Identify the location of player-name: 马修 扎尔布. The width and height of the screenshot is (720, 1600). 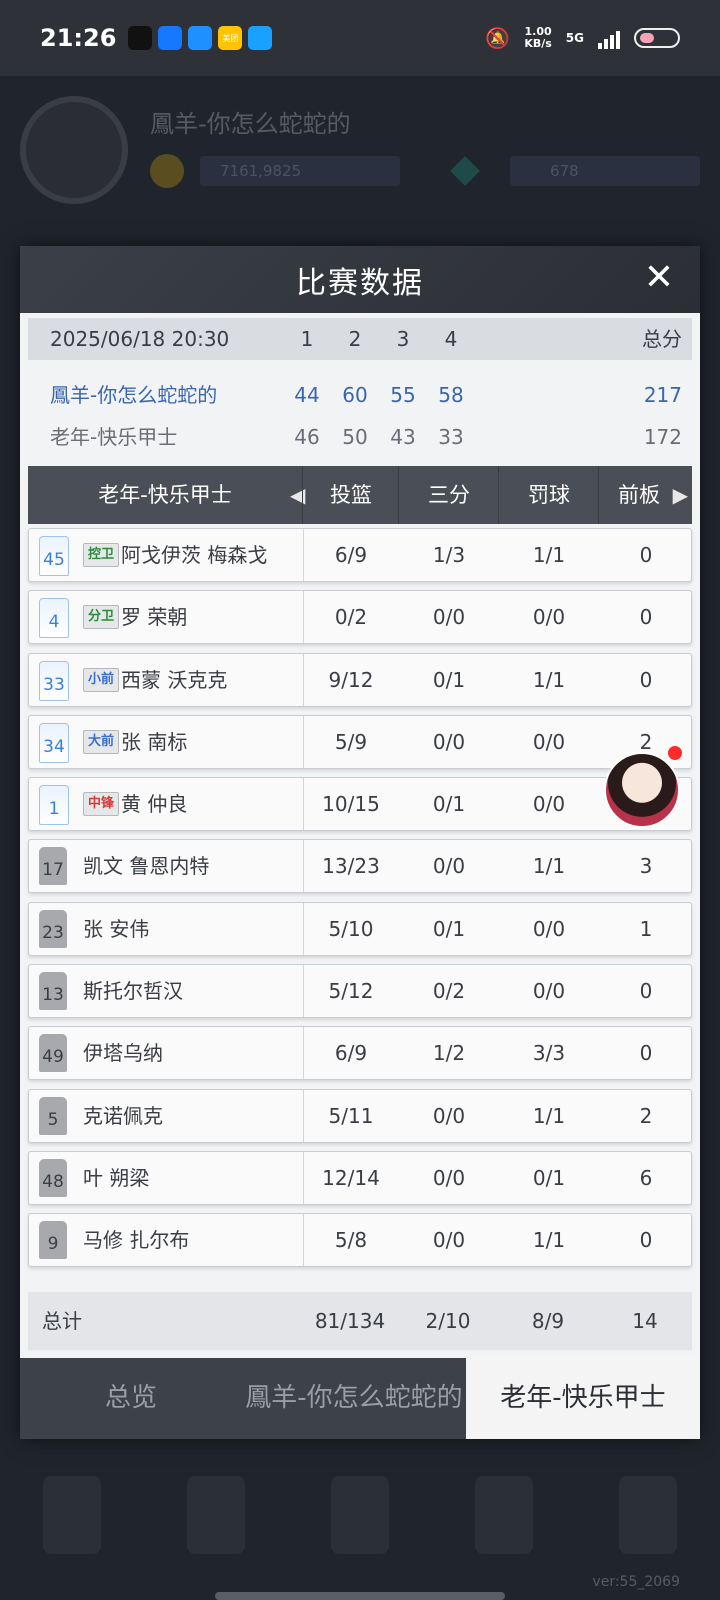
(136, 1240).